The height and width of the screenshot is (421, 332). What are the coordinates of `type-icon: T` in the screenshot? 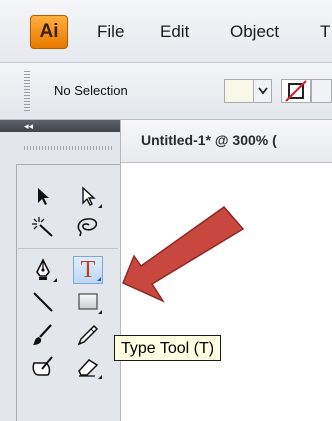 It's located at (88, 270).